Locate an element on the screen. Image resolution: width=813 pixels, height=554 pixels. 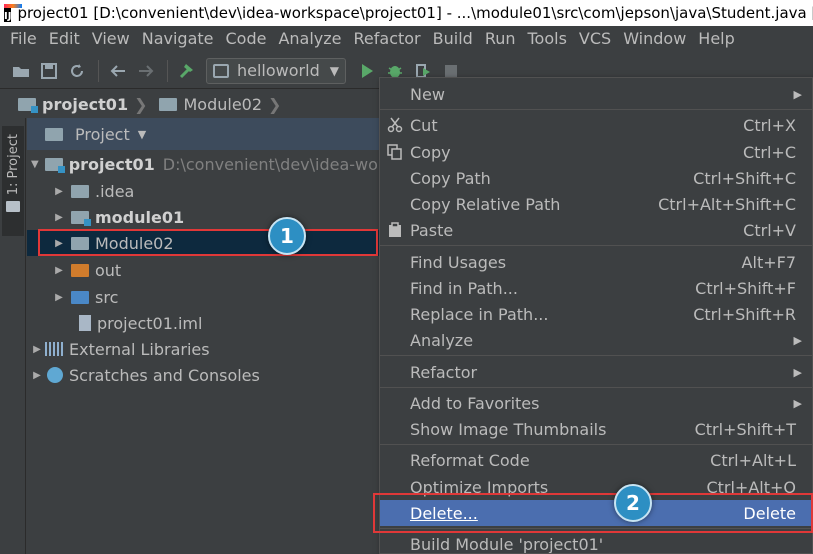
menu-item-show-image-thumbnails: Show Image Thumbnails Ctrl+Shift+T is located at coordinates (596, 429).